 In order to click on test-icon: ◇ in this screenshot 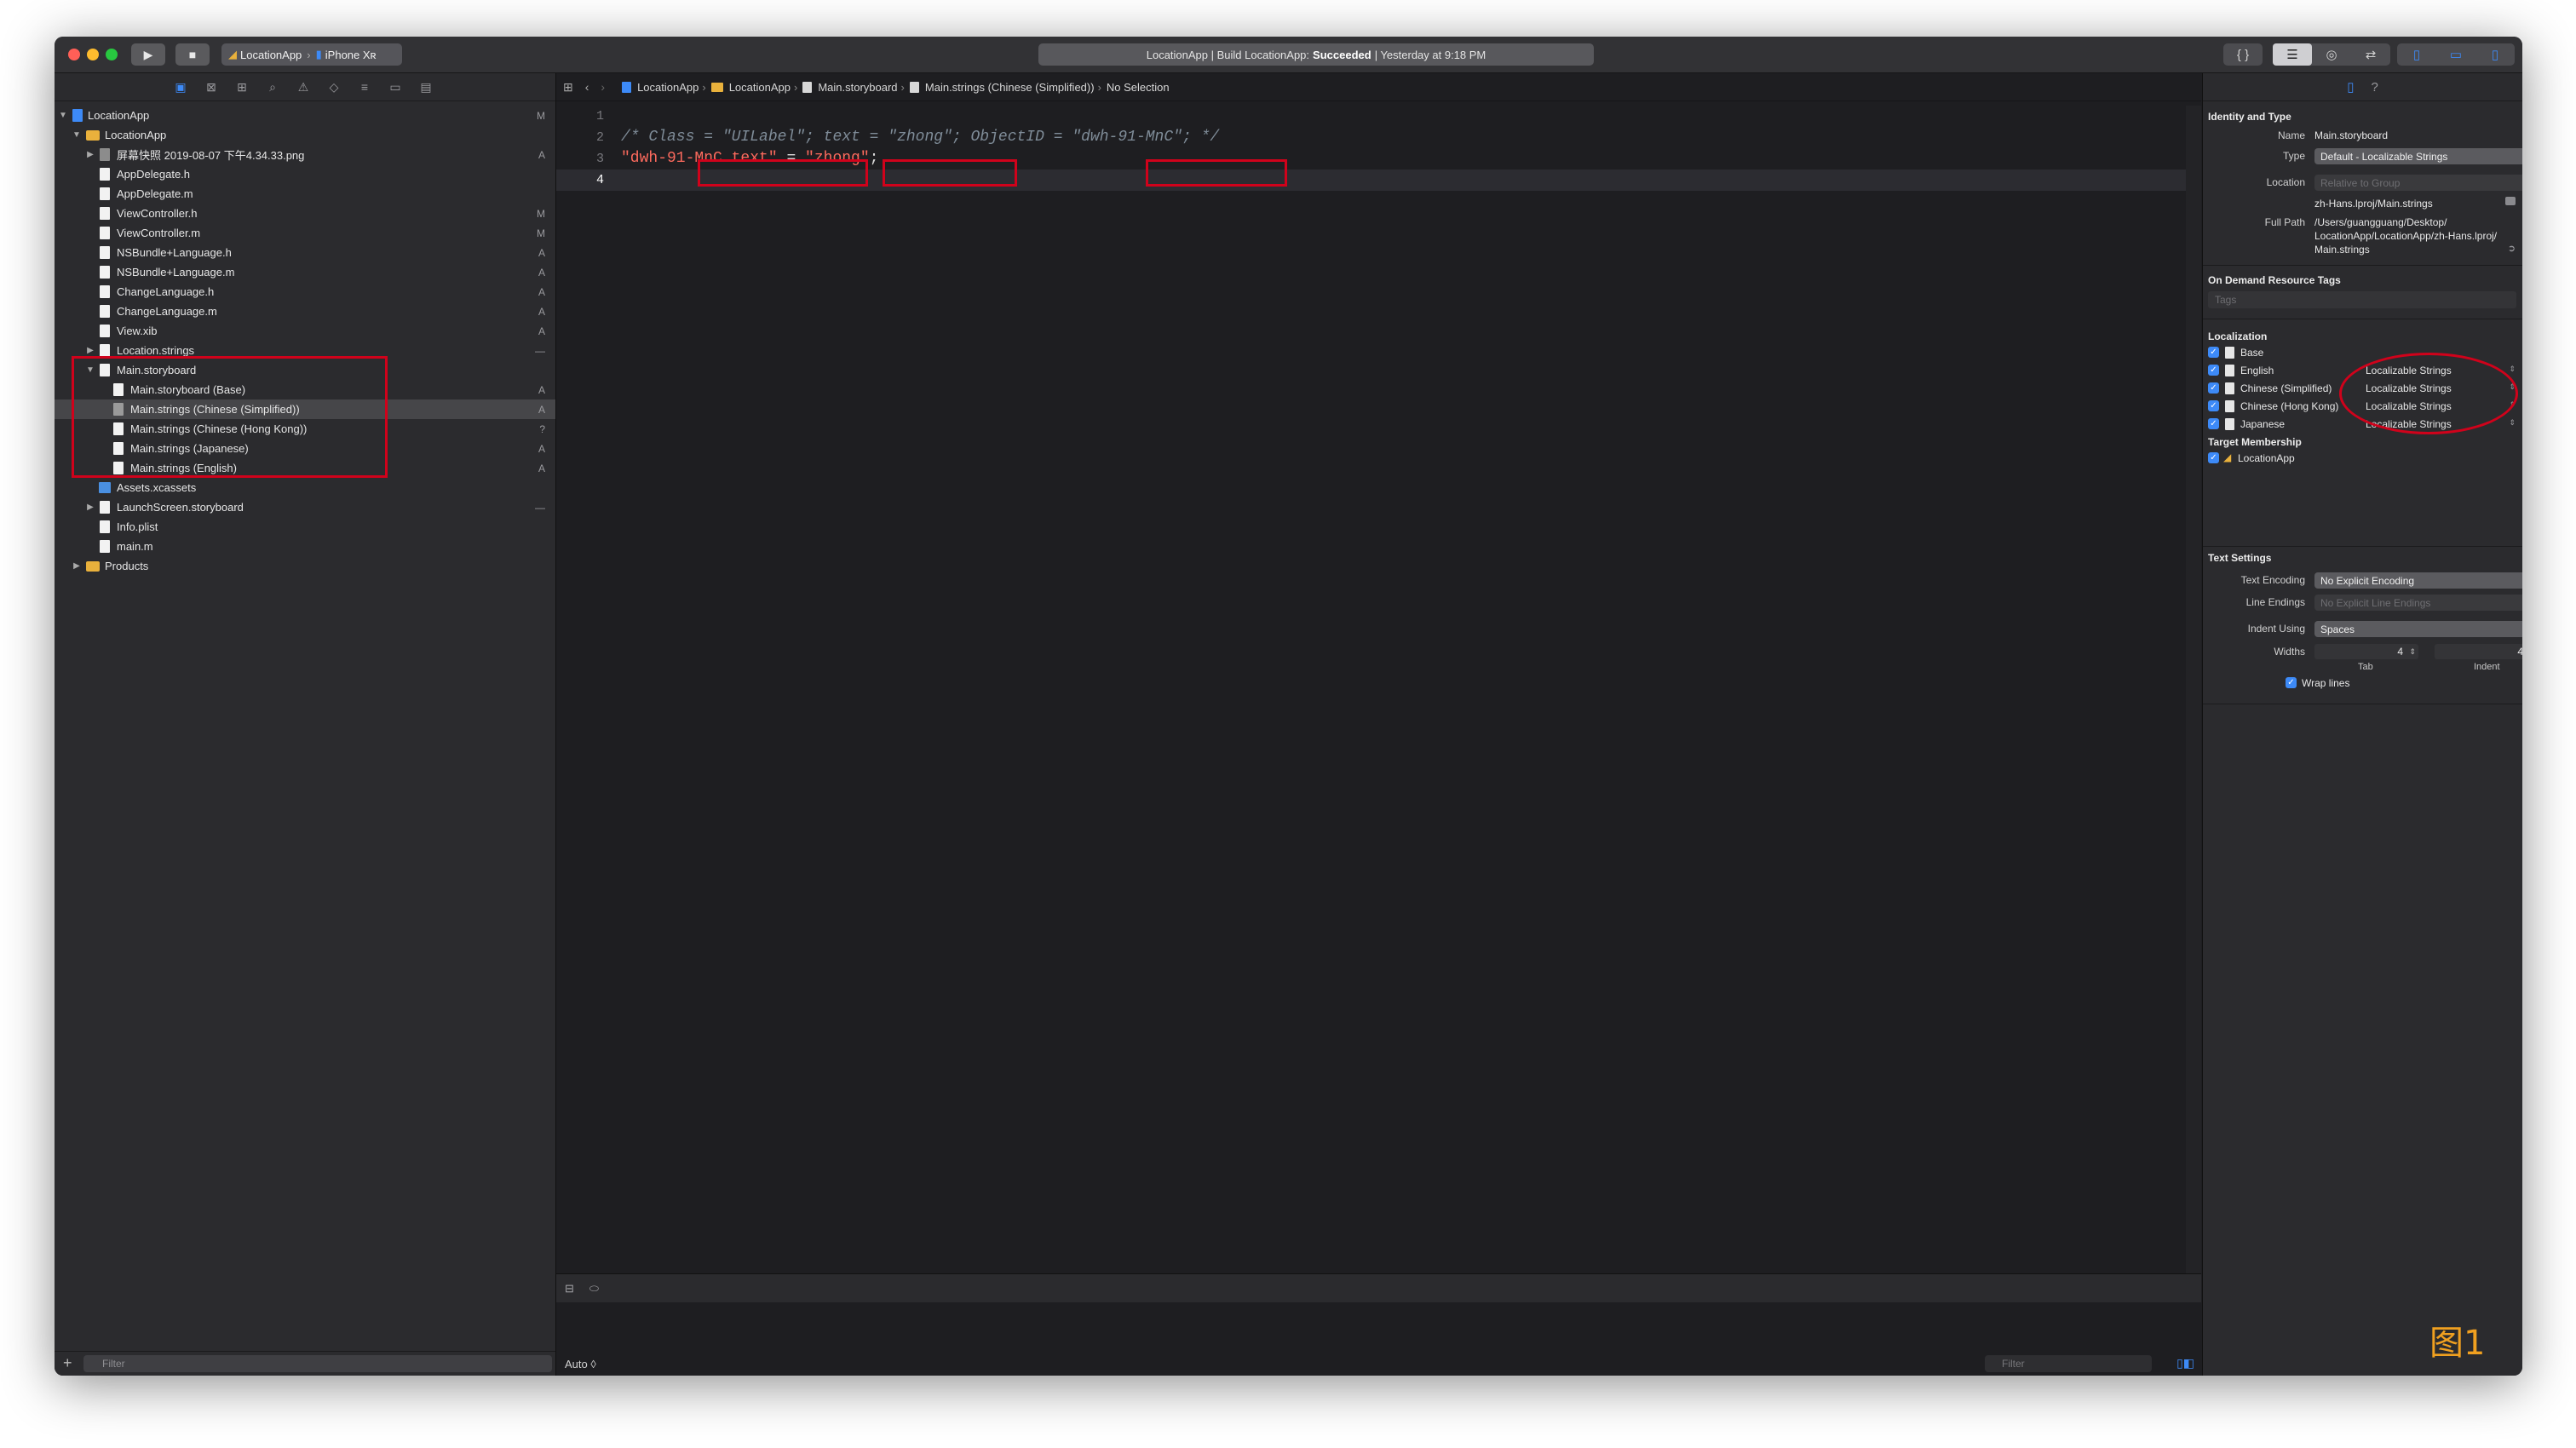, I will do `click(334, 87)`.